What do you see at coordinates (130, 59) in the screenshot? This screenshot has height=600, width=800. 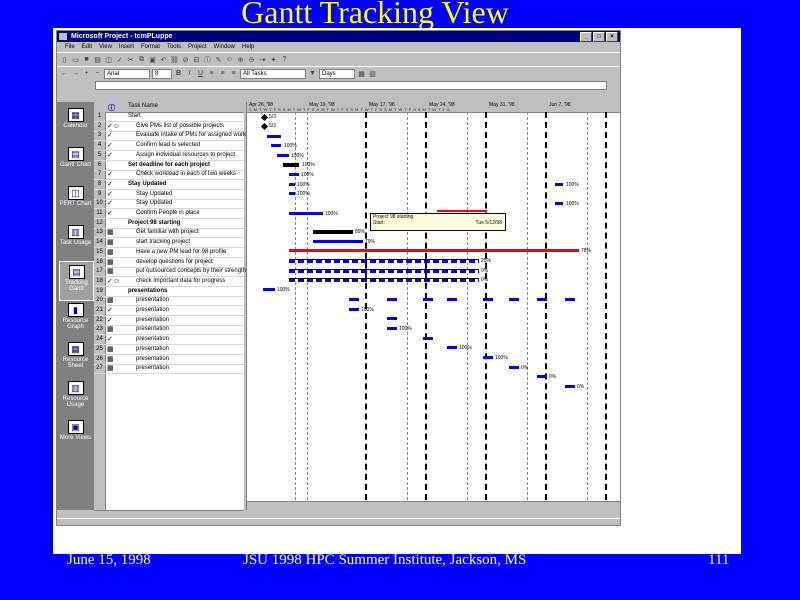 I see `cut-icon: ✂` at bounding box center [130, 59].